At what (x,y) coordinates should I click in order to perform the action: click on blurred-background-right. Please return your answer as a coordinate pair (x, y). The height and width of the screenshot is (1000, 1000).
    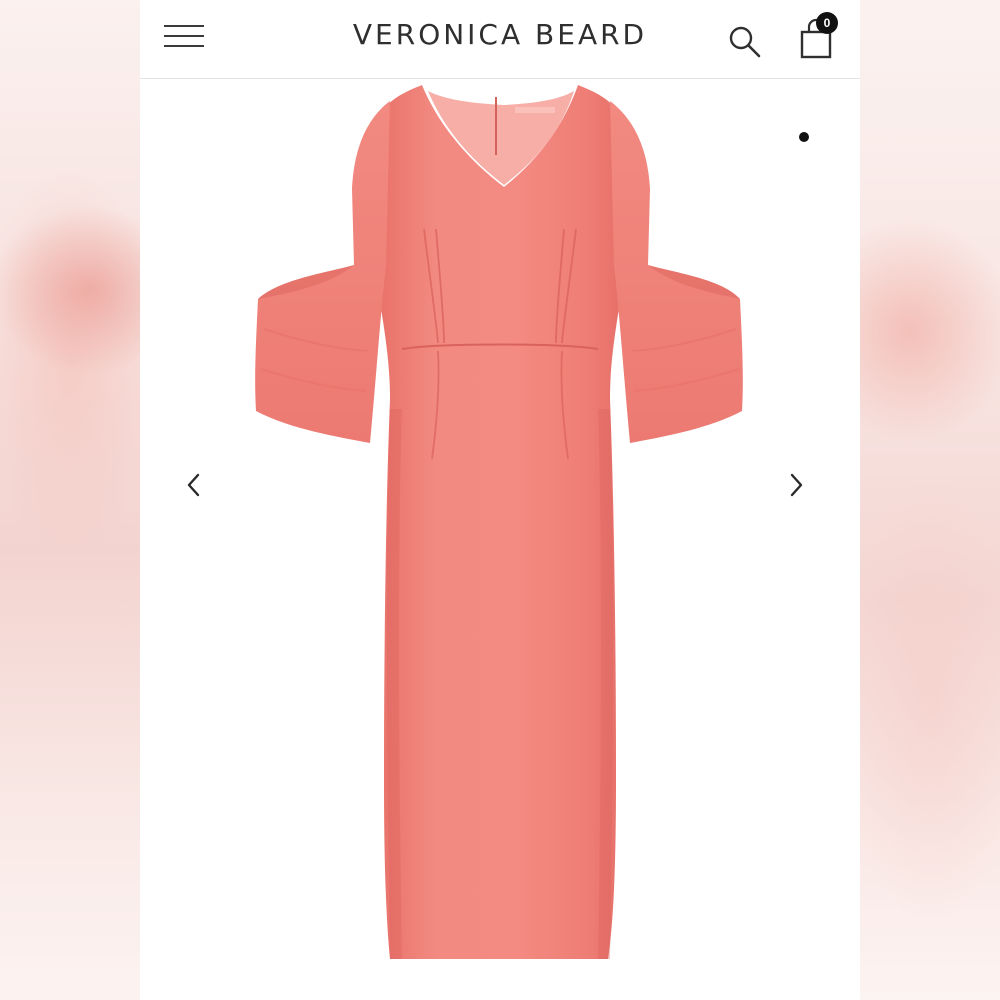
    Looking at the image, I should click on (930, 500).